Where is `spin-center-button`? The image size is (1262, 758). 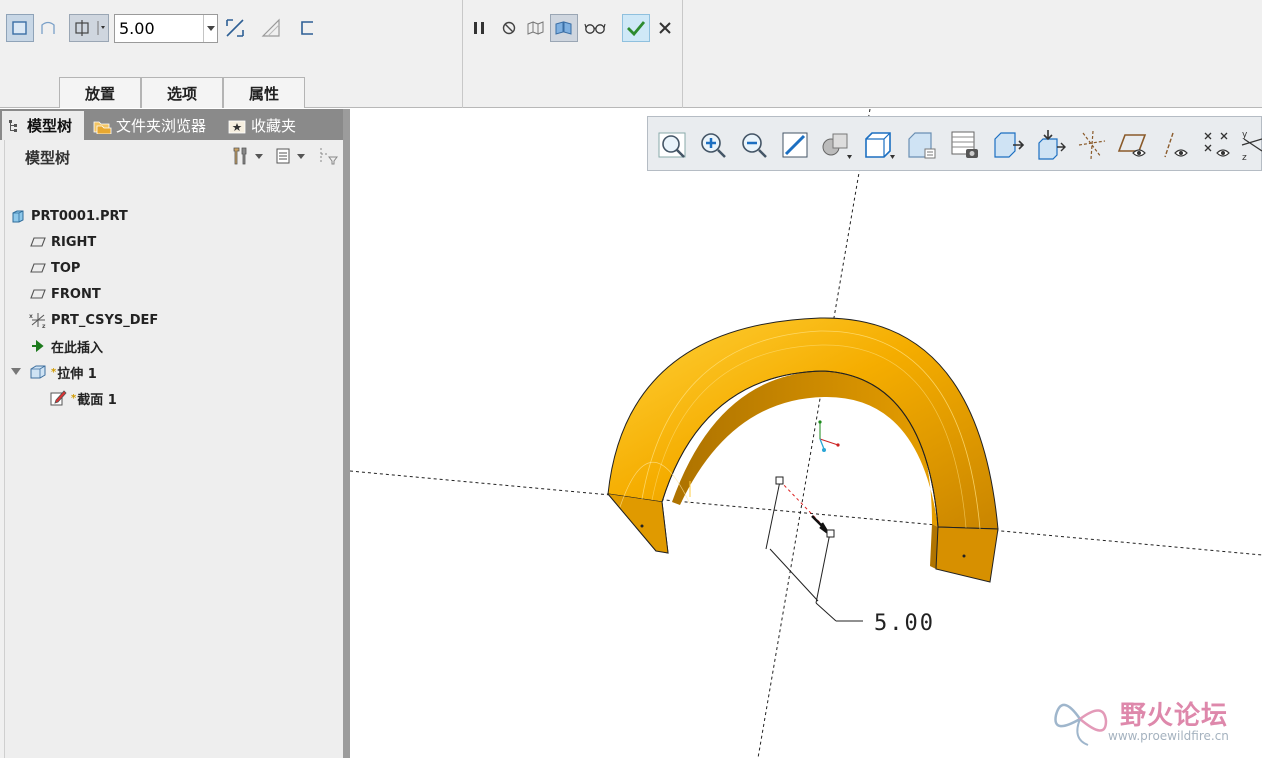
spin-center-button is located at coordinates (1050, 145).